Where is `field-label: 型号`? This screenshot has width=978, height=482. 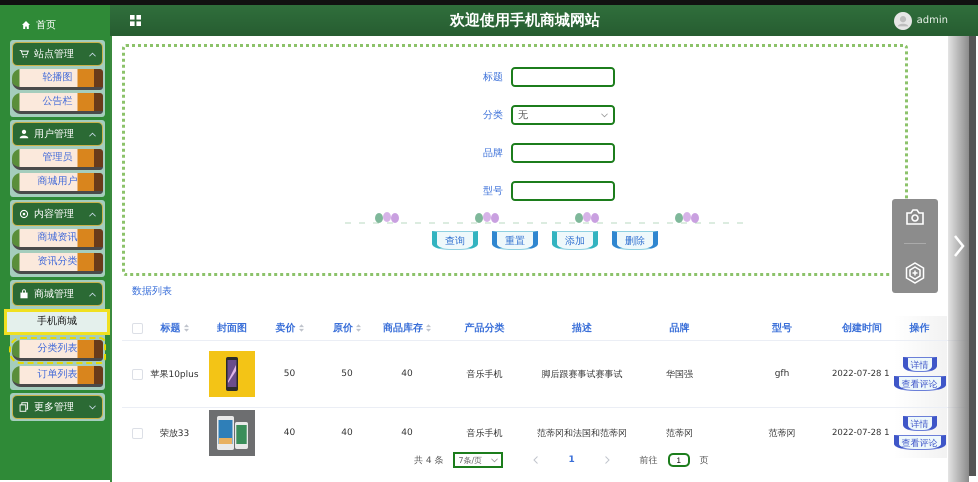 field-label: 型号 is located at coordinates (492, 191).